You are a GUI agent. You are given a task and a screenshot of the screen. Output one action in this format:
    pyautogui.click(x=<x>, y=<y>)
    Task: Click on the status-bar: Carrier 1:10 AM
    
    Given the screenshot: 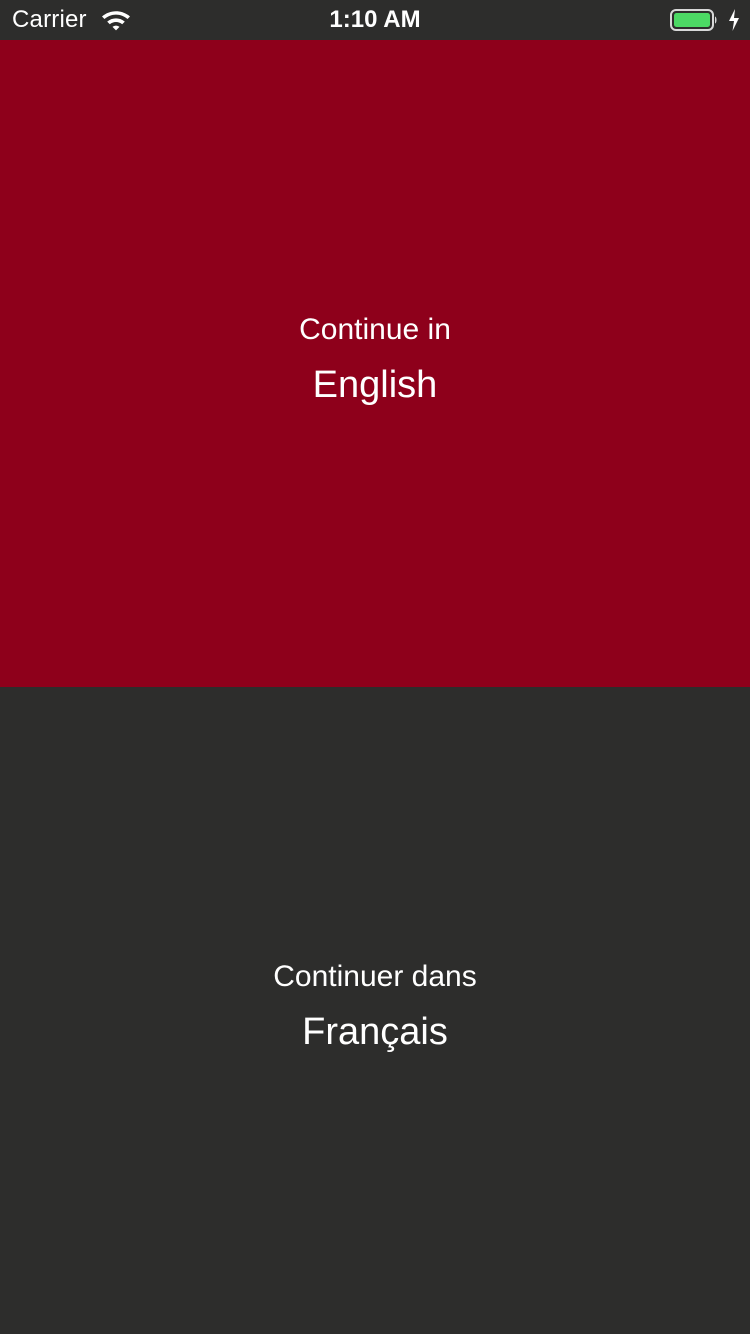 What is the action you would take?
    pyautogui.click(x=375, y=20)
    